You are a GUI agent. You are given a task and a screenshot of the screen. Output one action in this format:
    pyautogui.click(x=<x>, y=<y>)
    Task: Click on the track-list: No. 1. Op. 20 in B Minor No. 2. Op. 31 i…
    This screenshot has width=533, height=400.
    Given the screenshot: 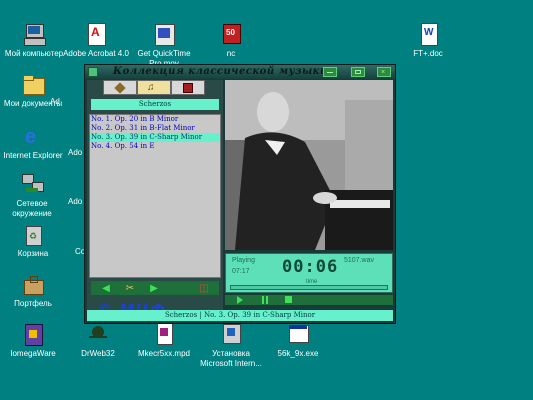 What is the action you would take?
    pyautogui.click(x=155, y=196)
    